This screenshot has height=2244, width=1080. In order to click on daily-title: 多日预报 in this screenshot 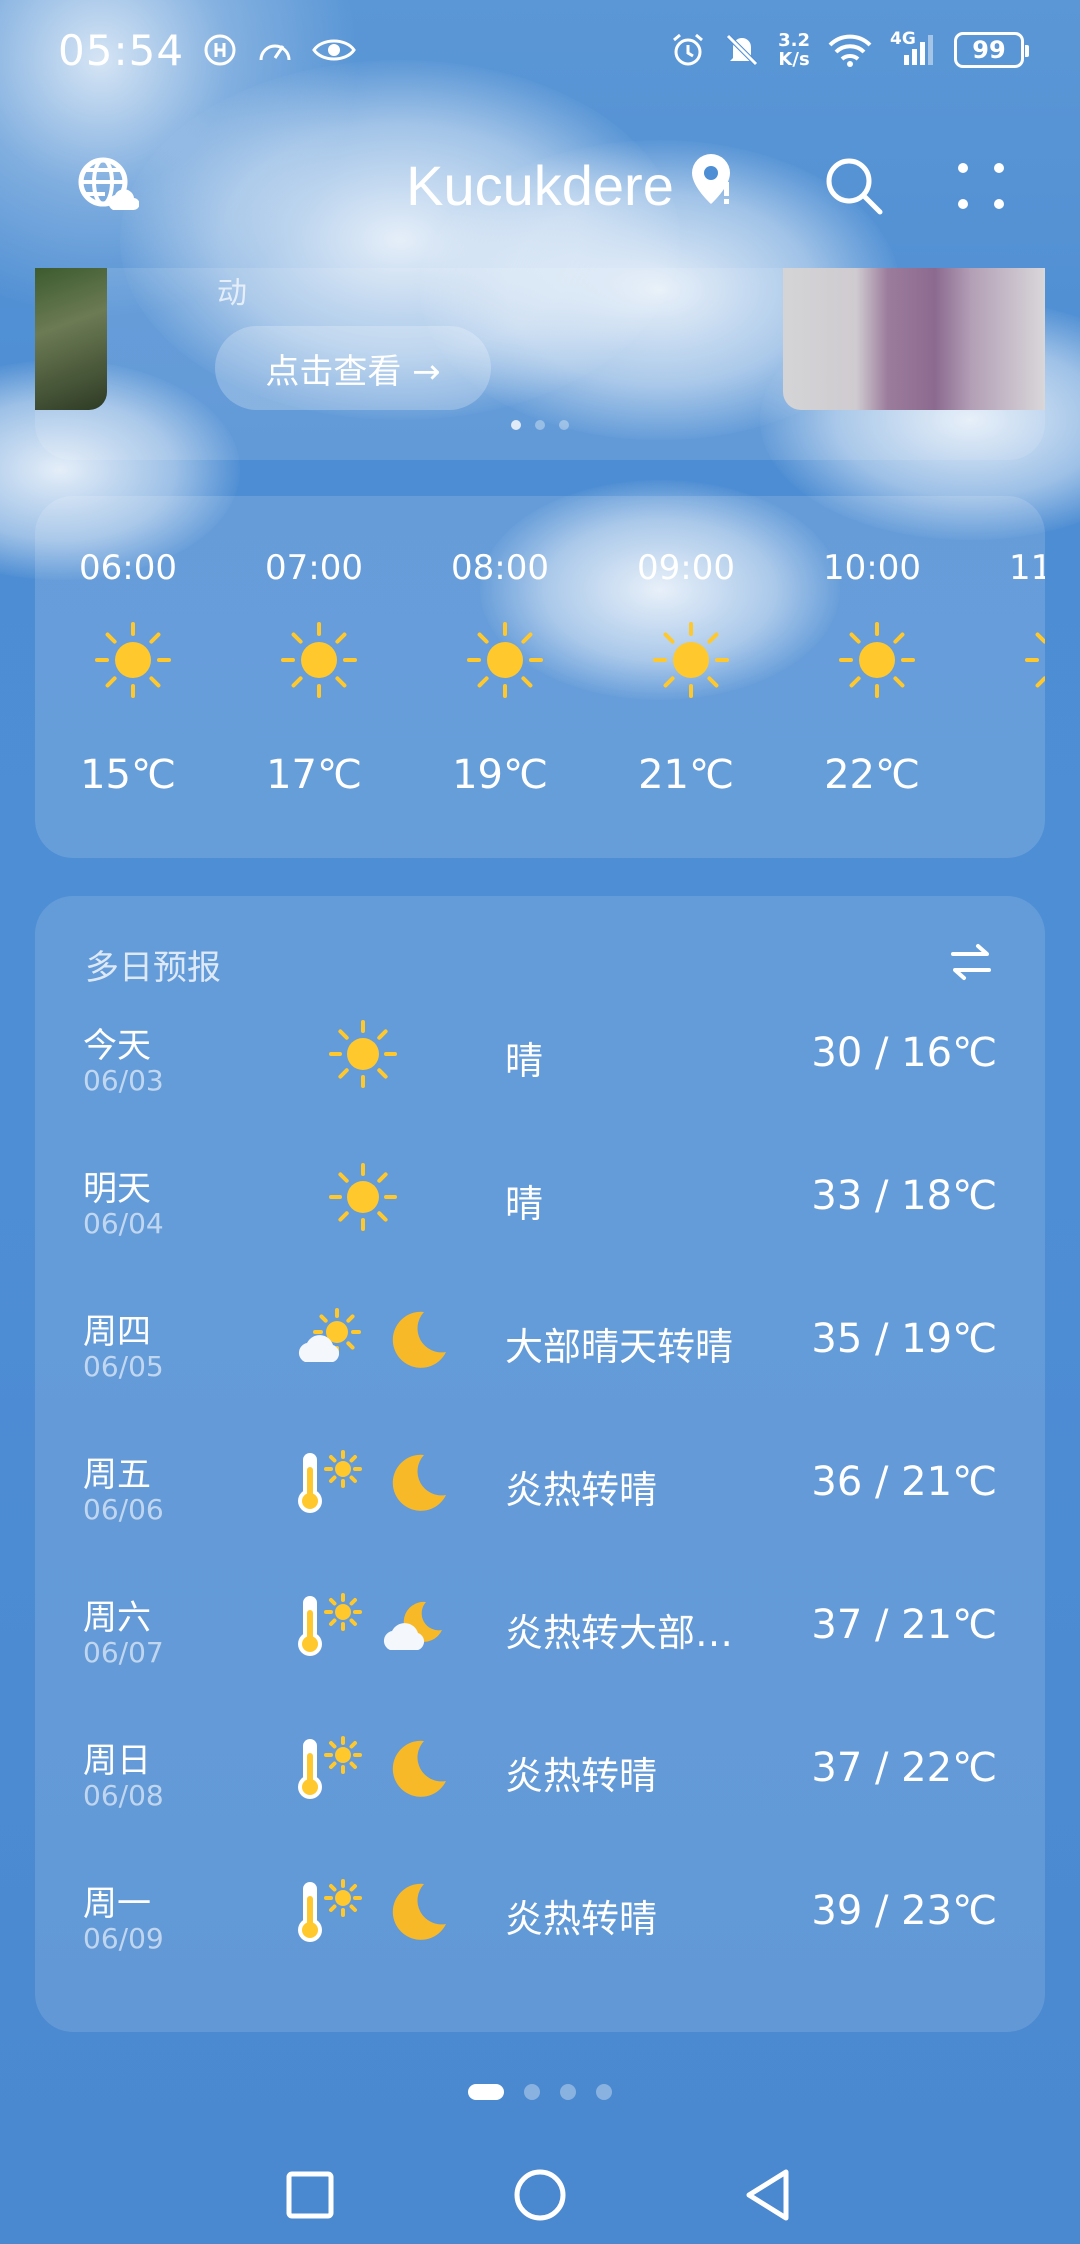, I will do `click(153, 968)`.